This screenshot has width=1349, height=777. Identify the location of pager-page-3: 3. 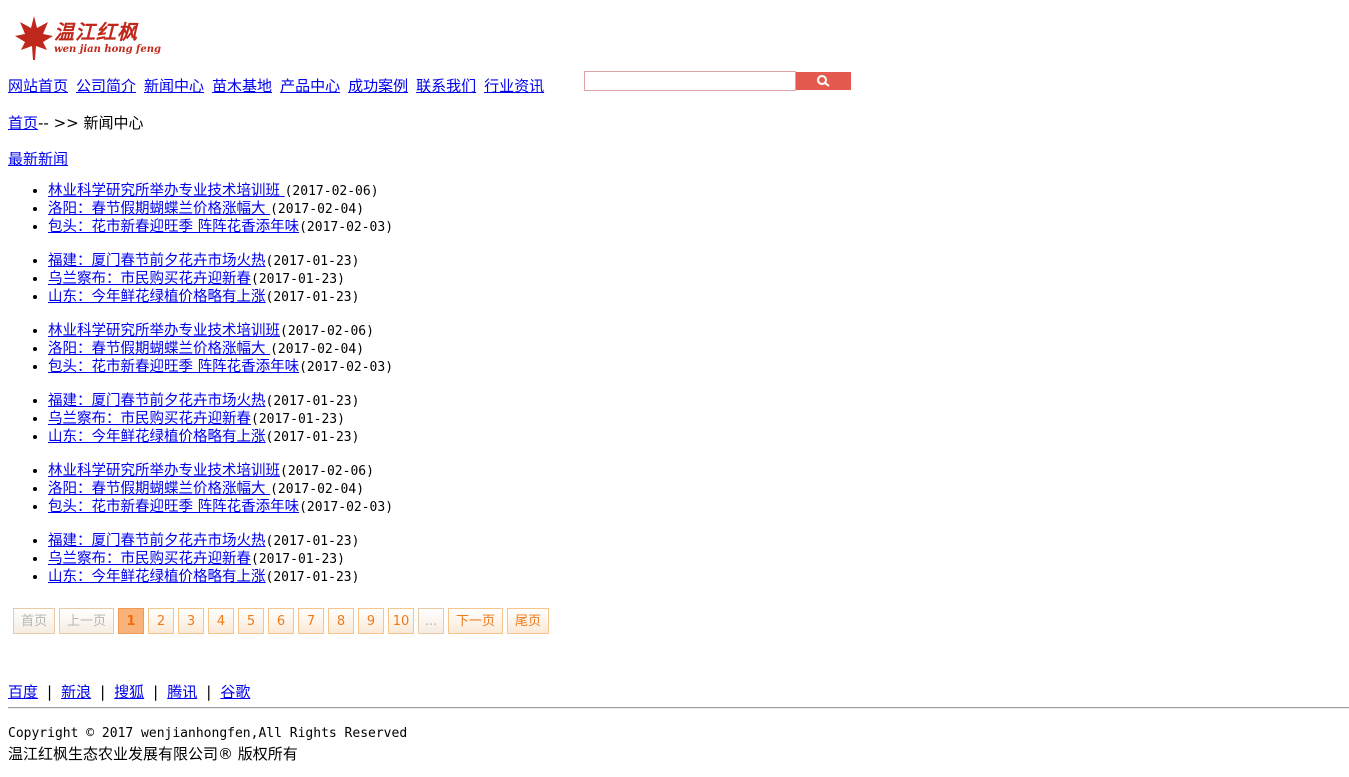
(191, 621).